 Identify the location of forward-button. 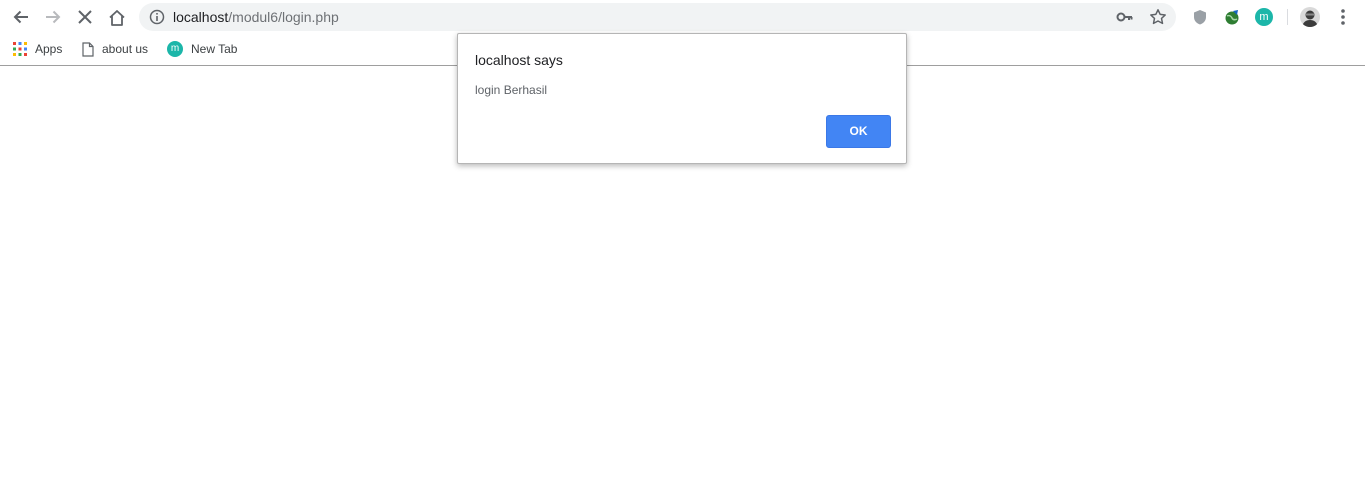
(53, 17).